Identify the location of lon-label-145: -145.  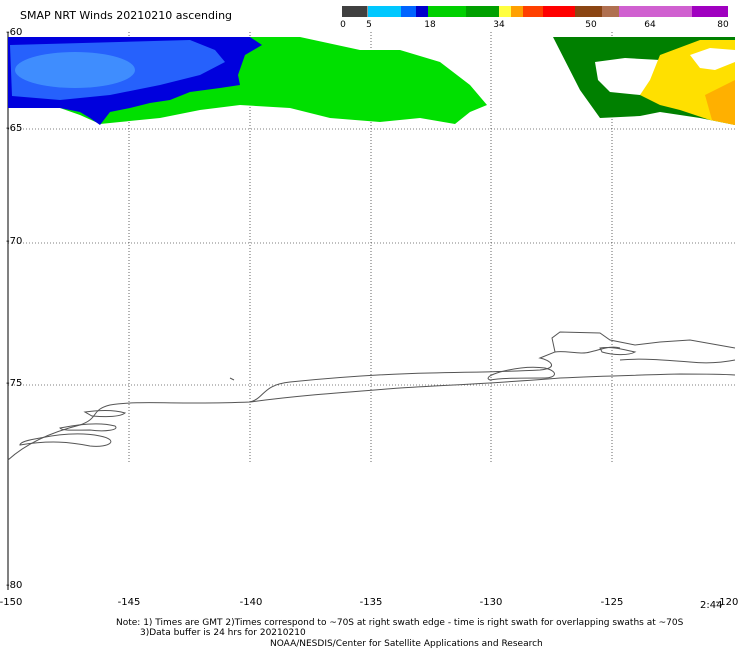
(129, 602).